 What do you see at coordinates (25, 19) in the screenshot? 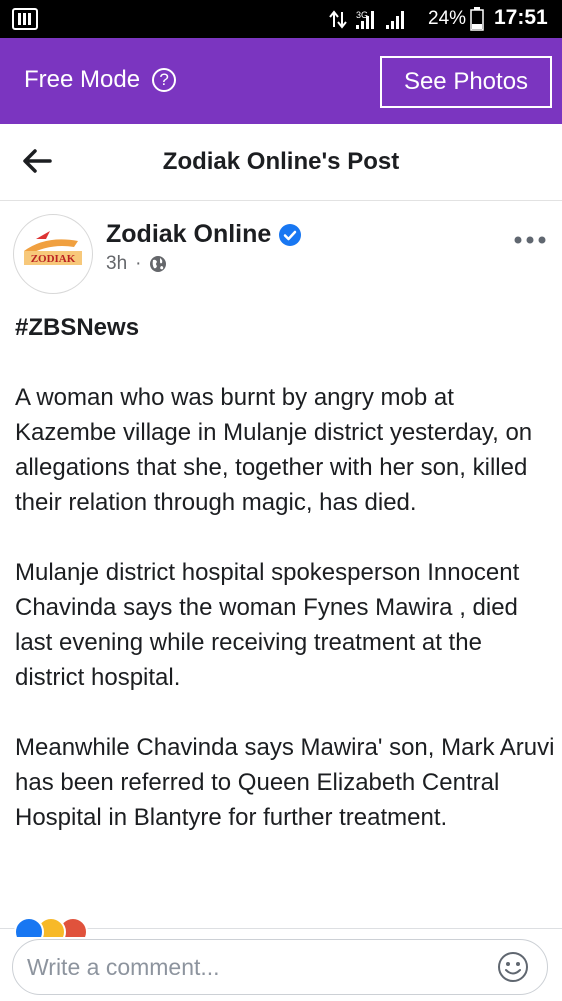
I see `app-notification-icon` at bounding box center [25, 19].